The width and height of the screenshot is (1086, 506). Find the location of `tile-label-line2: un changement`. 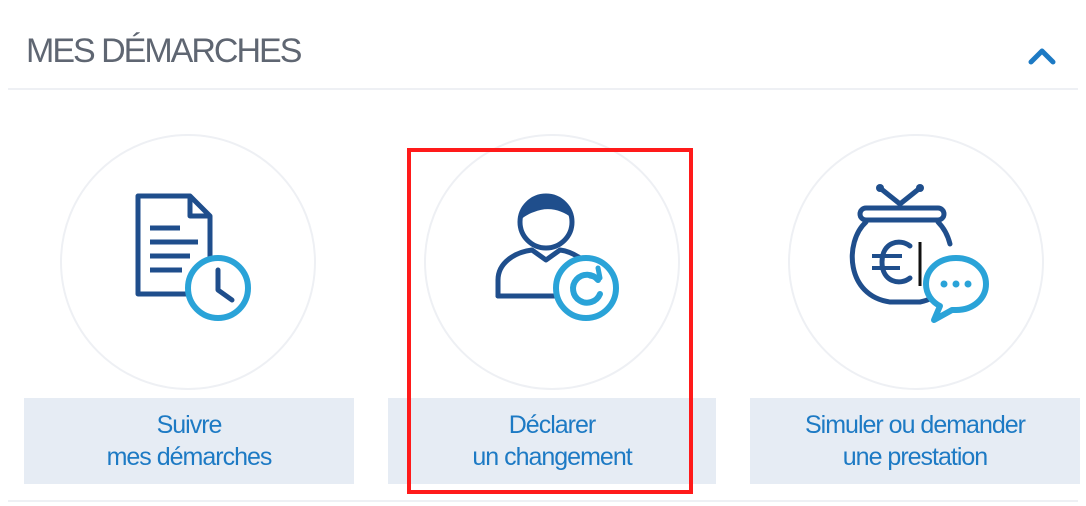

tile-label-line2: un changement is located at coordinates (552, 457).